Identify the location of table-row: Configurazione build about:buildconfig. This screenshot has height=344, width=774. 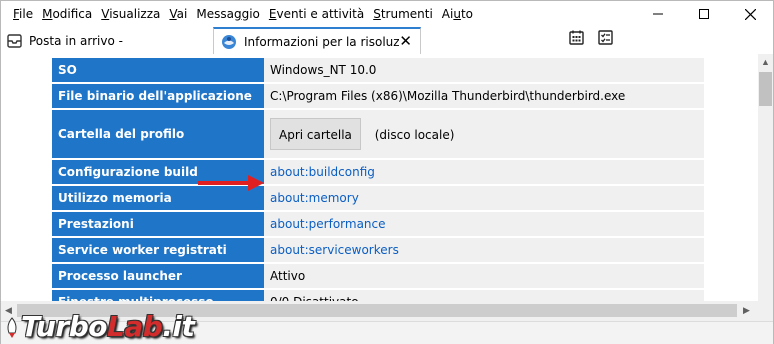
(378, 172).